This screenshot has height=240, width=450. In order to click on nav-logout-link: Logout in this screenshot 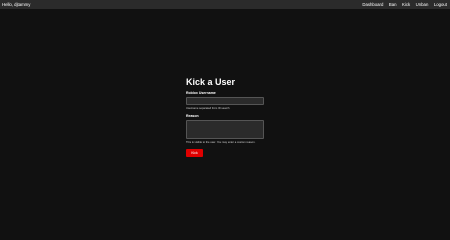, I will do `click(440, 4)`.